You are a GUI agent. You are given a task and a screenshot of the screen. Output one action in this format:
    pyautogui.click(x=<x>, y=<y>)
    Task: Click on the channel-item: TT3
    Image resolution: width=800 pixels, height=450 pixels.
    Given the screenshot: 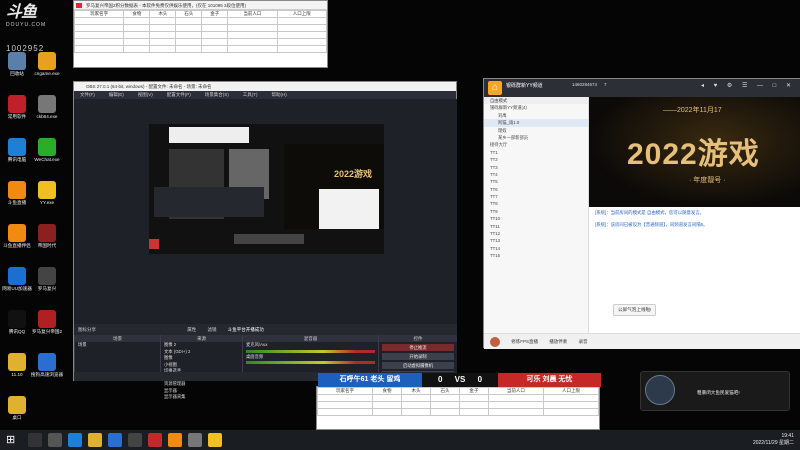 What is the action you would take?
    pyautogui.click(x=536, y=167)
    